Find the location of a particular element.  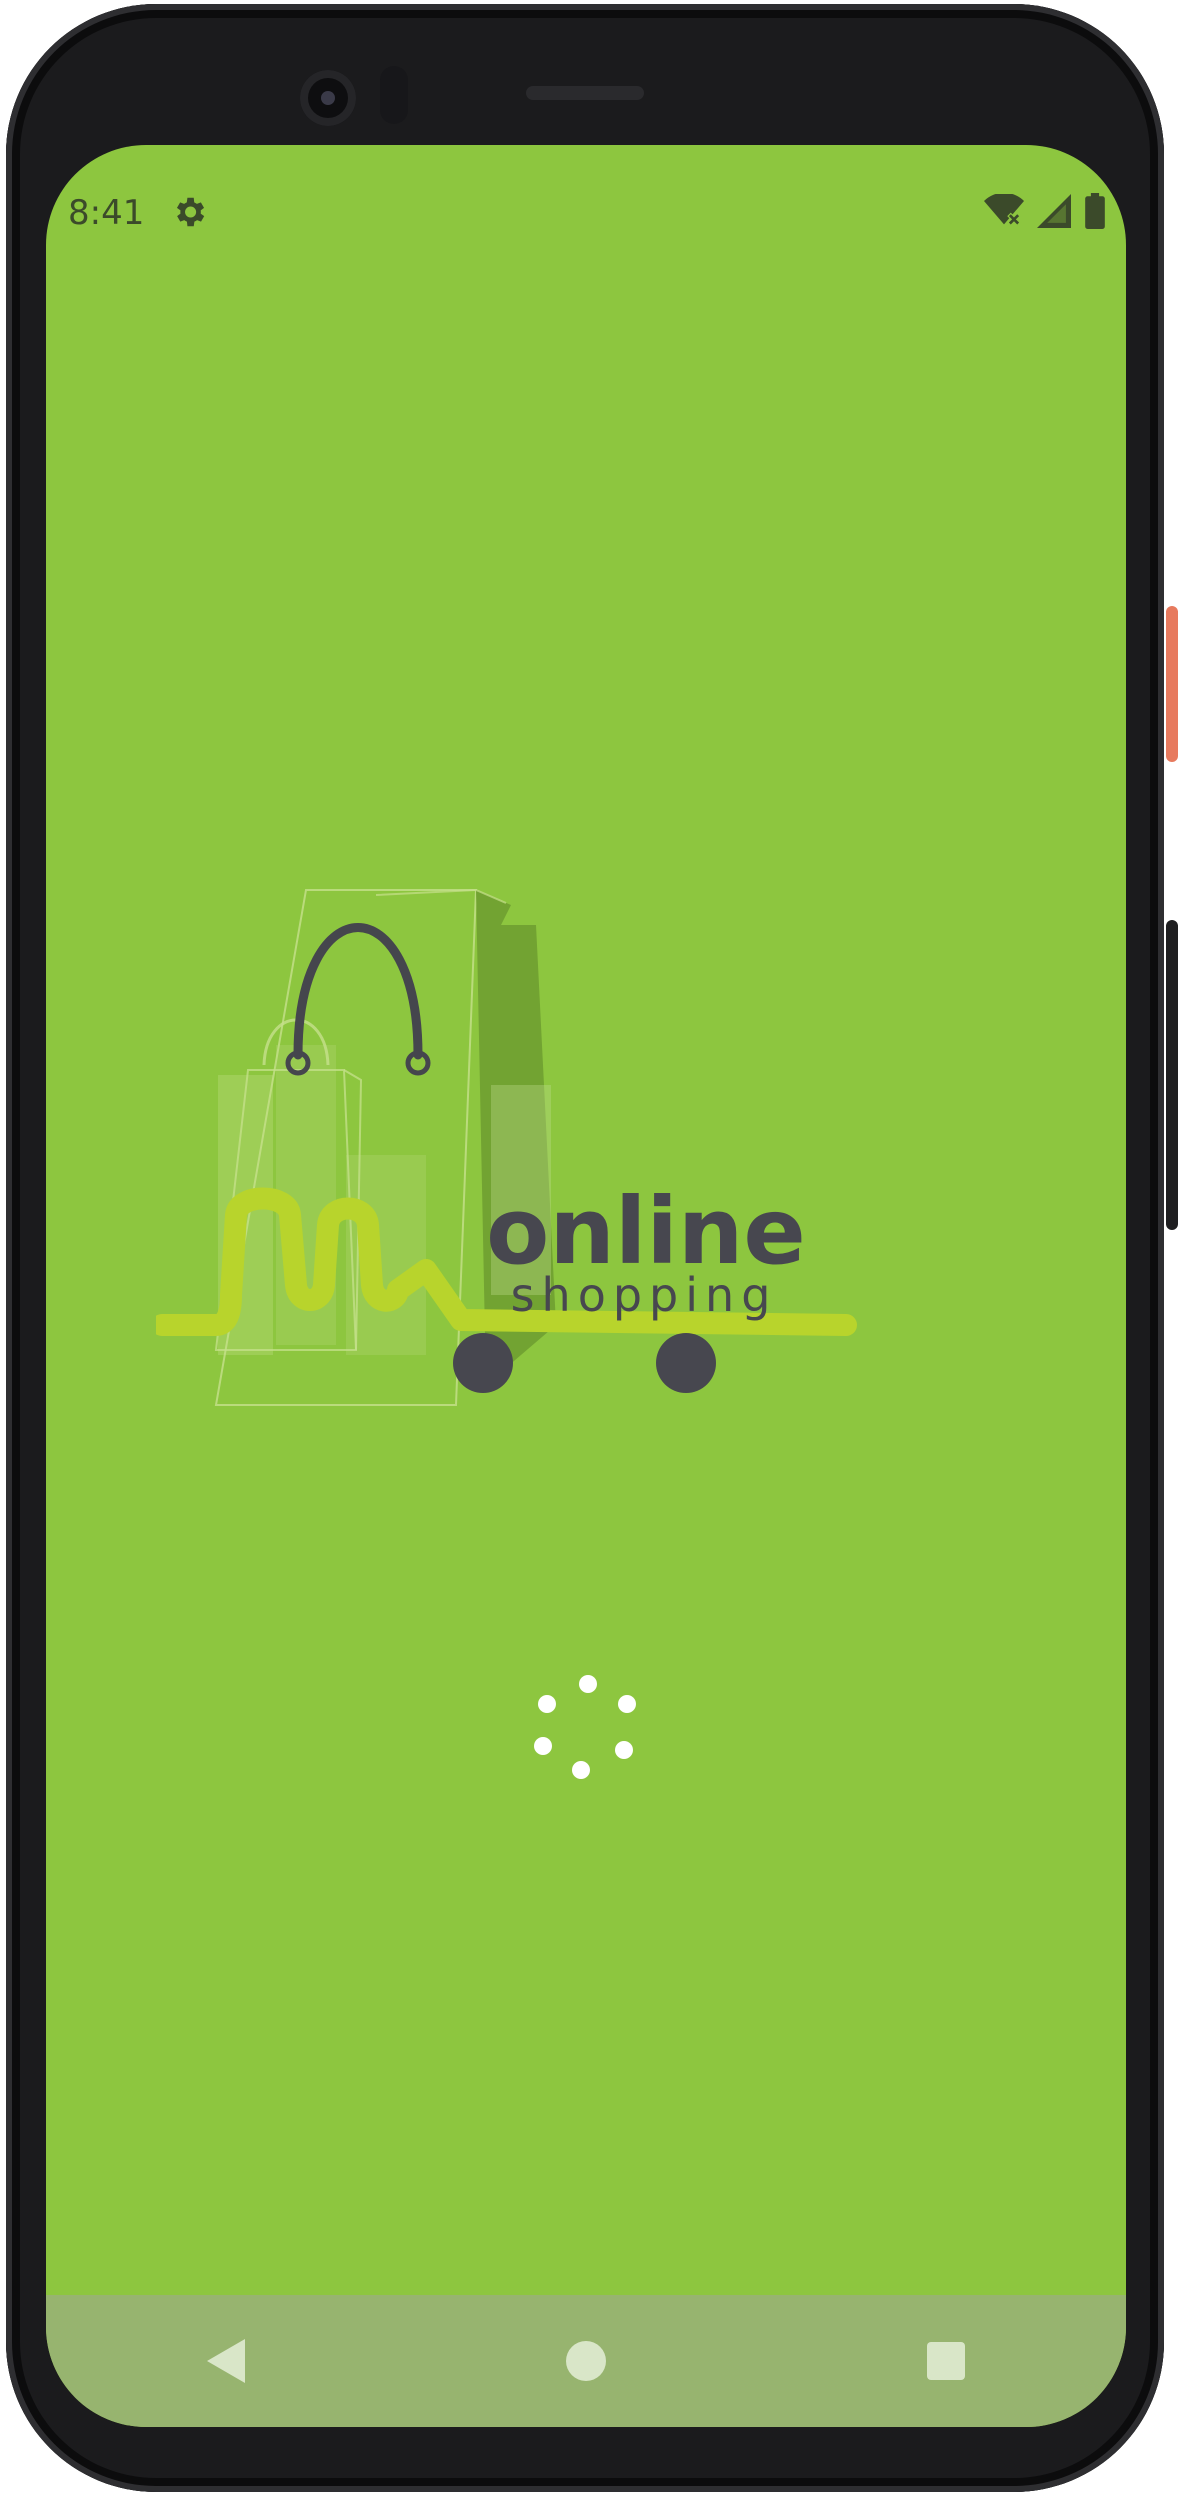

spinner-icon is located at coordinates (588, 1731).